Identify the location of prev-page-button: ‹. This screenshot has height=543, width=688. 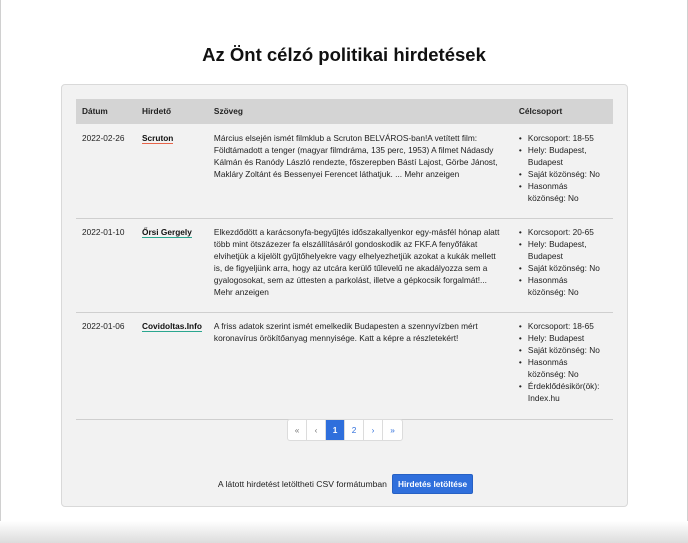
(316, 430).